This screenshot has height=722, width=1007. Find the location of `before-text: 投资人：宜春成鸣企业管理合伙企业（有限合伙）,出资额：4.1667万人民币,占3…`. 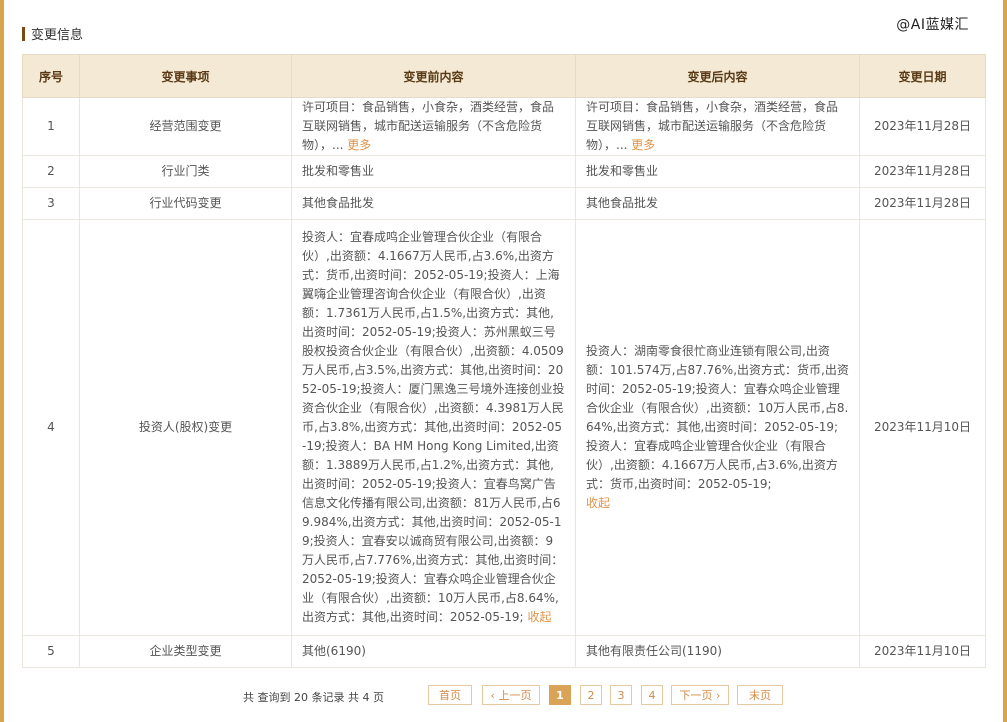

before-text: 投资人：宜春成鸣企业管理合伙企业（有限合伙）,出资额：4.1667万人民币,占3… is located at coordinates (433, 427).